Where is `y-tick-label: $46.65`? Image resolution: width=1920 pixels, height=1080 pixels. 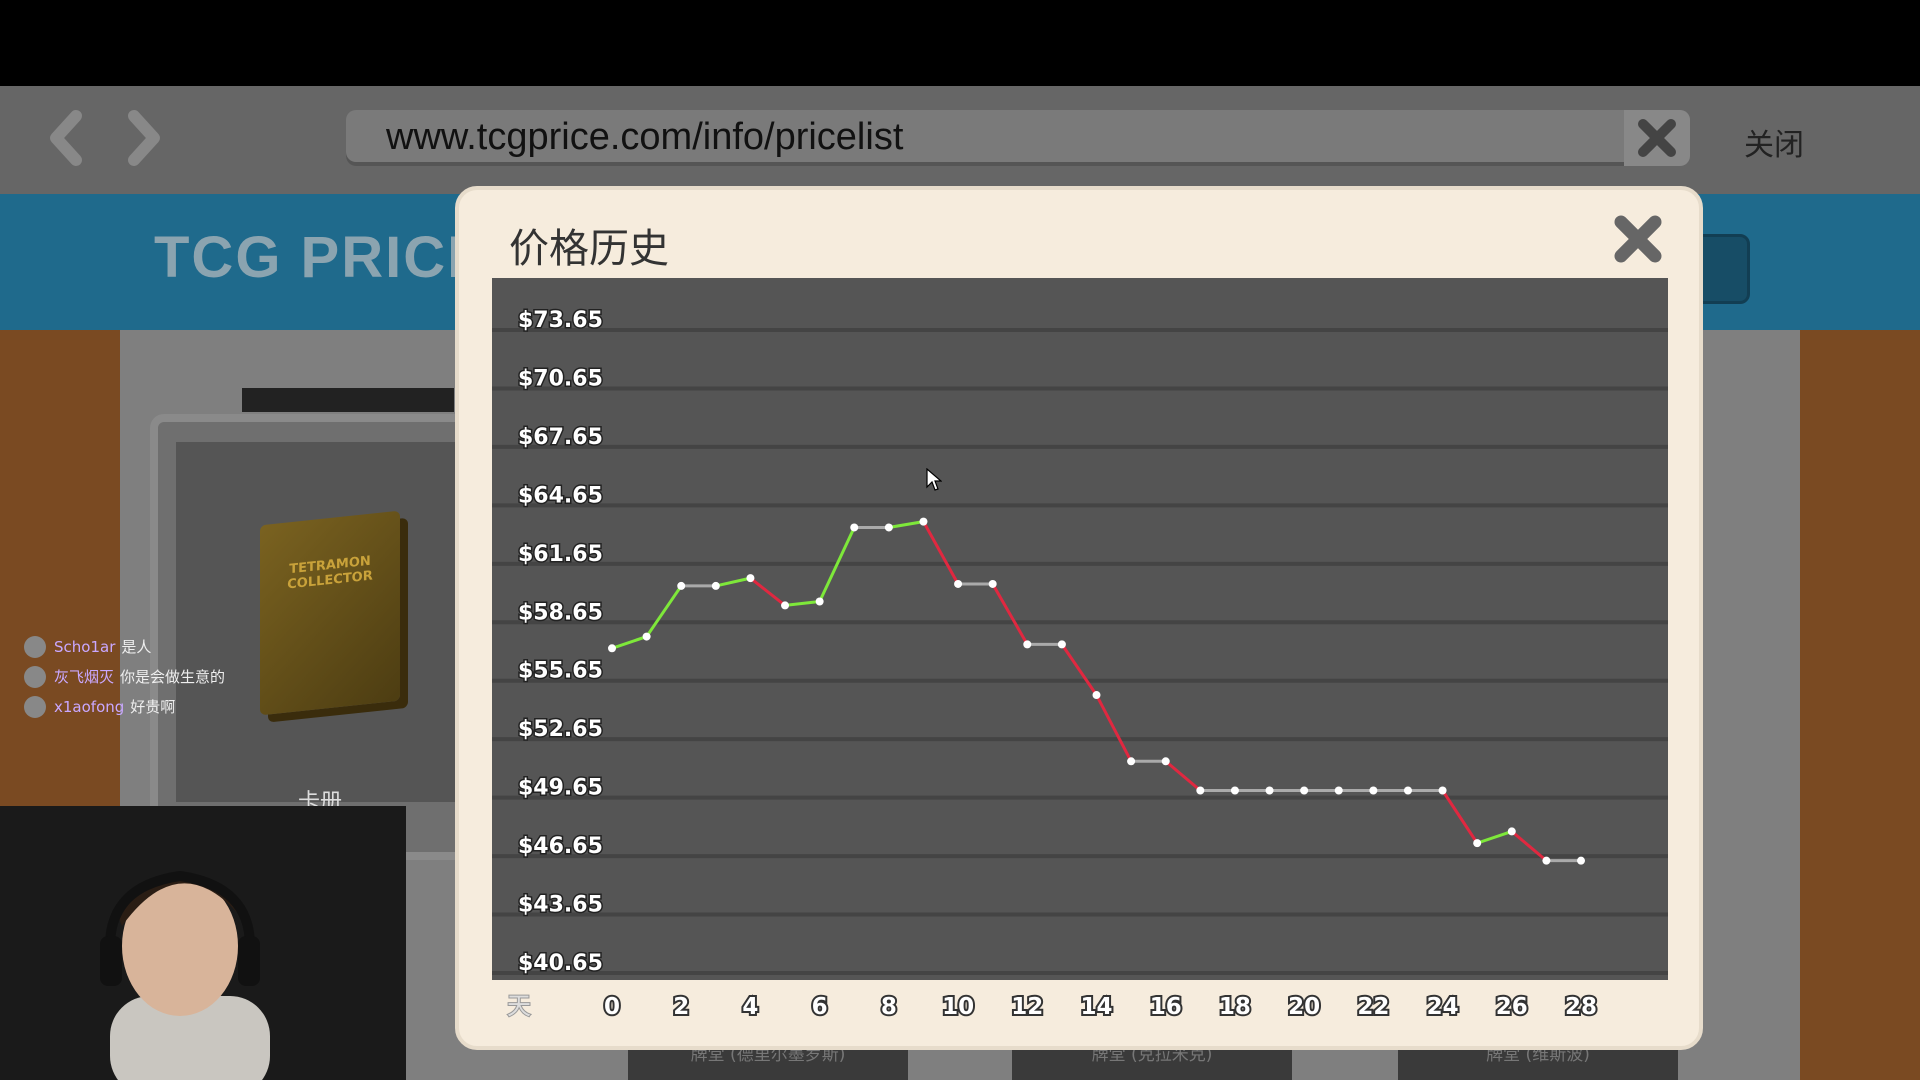 y-tick-label: $46.65 is located at coordinates (560, 846).